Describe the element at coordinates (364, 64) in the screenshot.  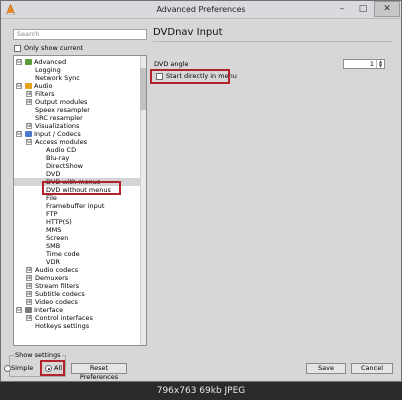
I see `dvd-angle-spinbox: 1 ▲ ▼` at that location.